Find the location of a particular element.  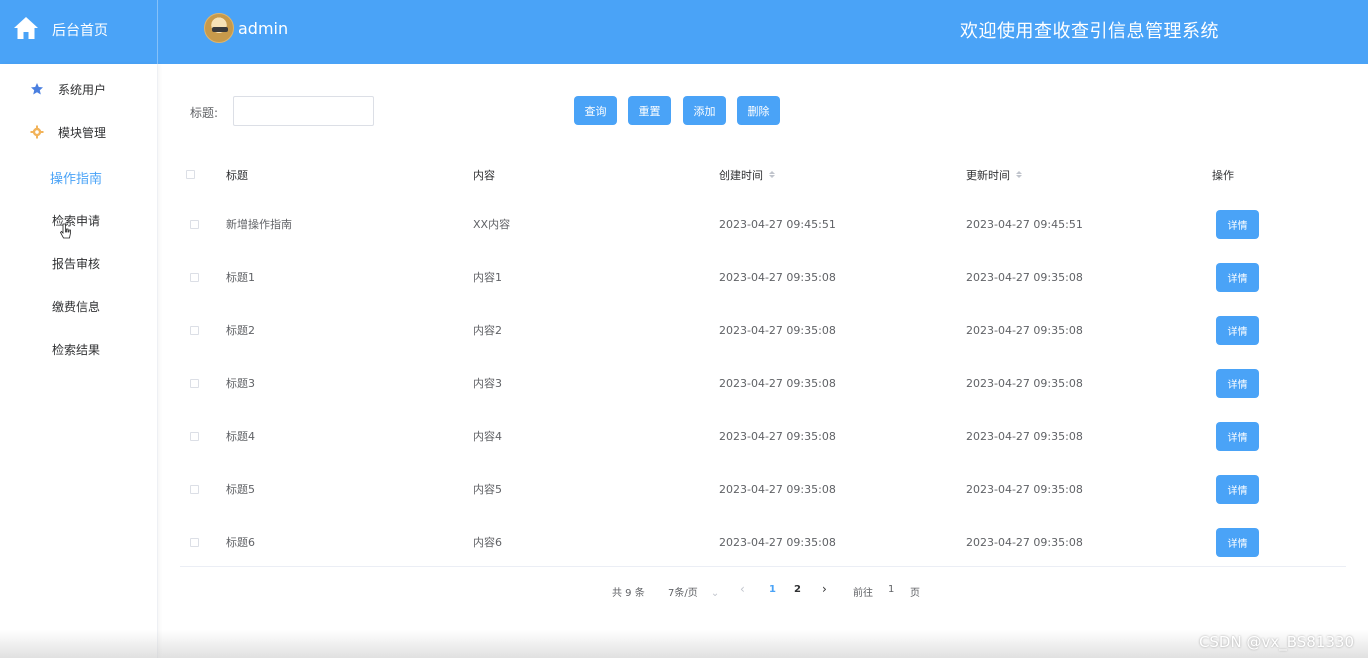

sidebar: 系统用户 模块管理 操作指南 检索申请 报告审核 缴费信息 检索结果 is located at coordinates (79, 361).